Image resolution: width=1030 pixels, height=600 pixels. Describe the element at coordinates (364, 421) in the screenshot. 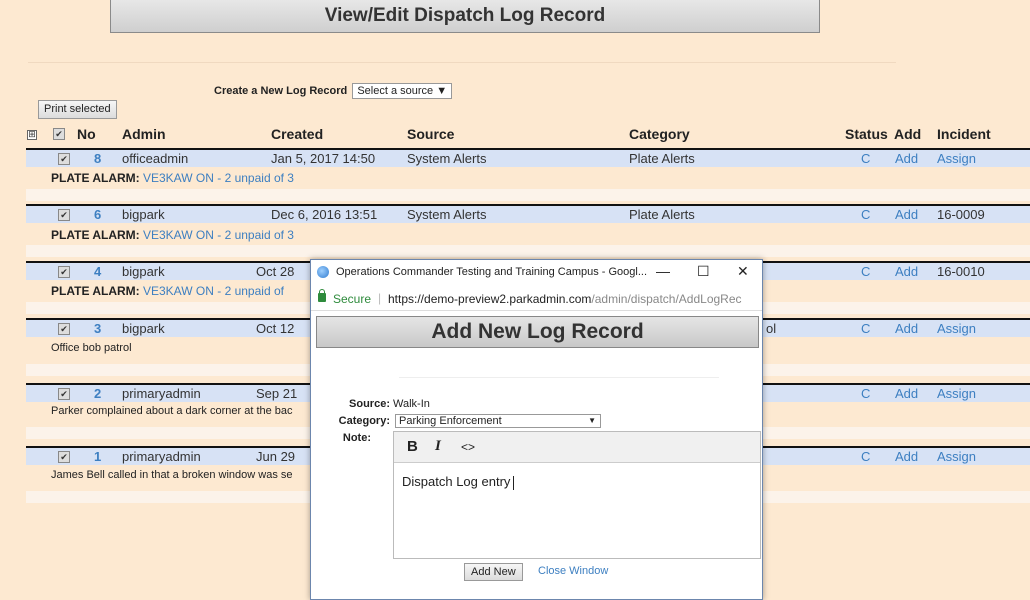

I see `category-label: Category:` at that location.